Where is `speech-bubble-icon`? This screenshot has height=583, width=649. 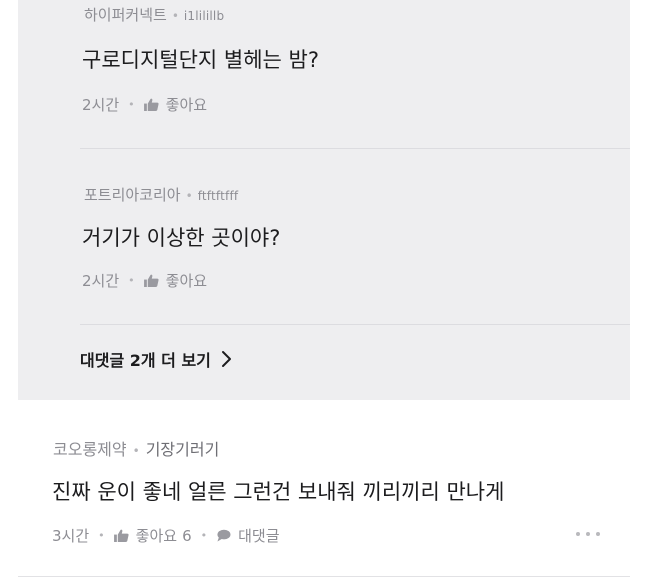 speech-bubble-icon is located at coordinates (224, 535).